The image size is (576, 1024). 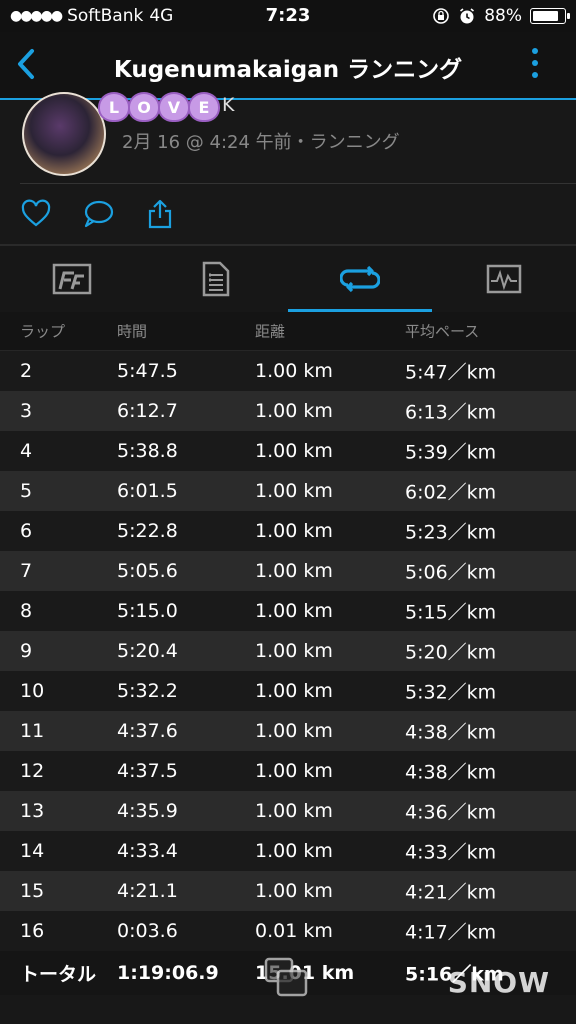 I want to click on snow-watermark: SNOW, so click(x=498, y=982).